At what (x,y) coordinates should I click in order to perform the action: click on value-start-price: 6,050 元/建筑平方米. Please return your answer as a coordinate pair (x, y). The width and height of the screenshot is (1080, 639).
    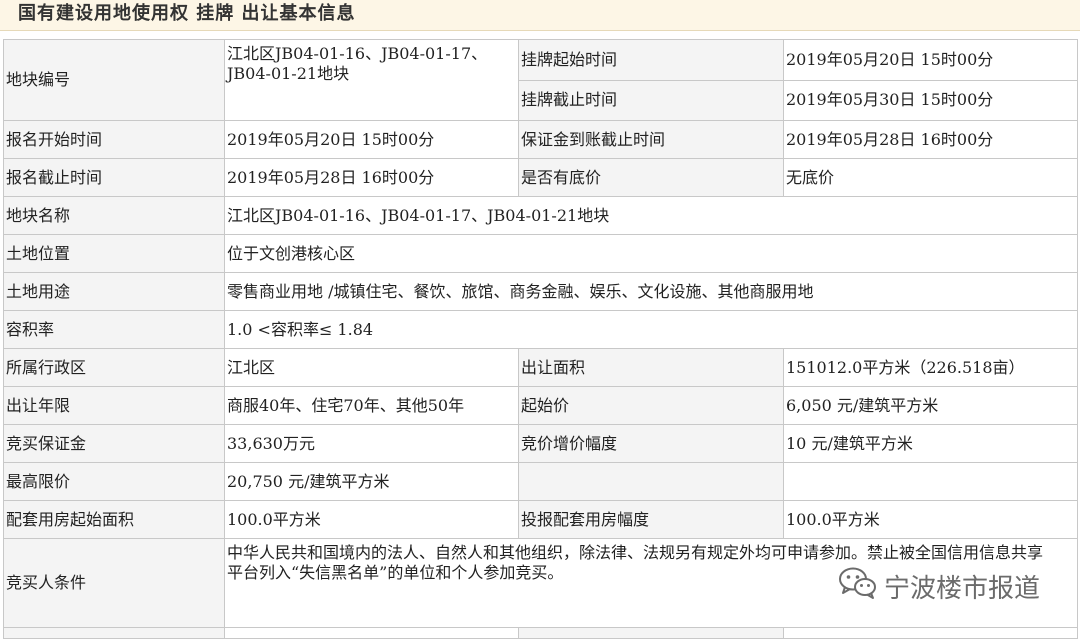
    Looking at the image, I should click on (930, 405).